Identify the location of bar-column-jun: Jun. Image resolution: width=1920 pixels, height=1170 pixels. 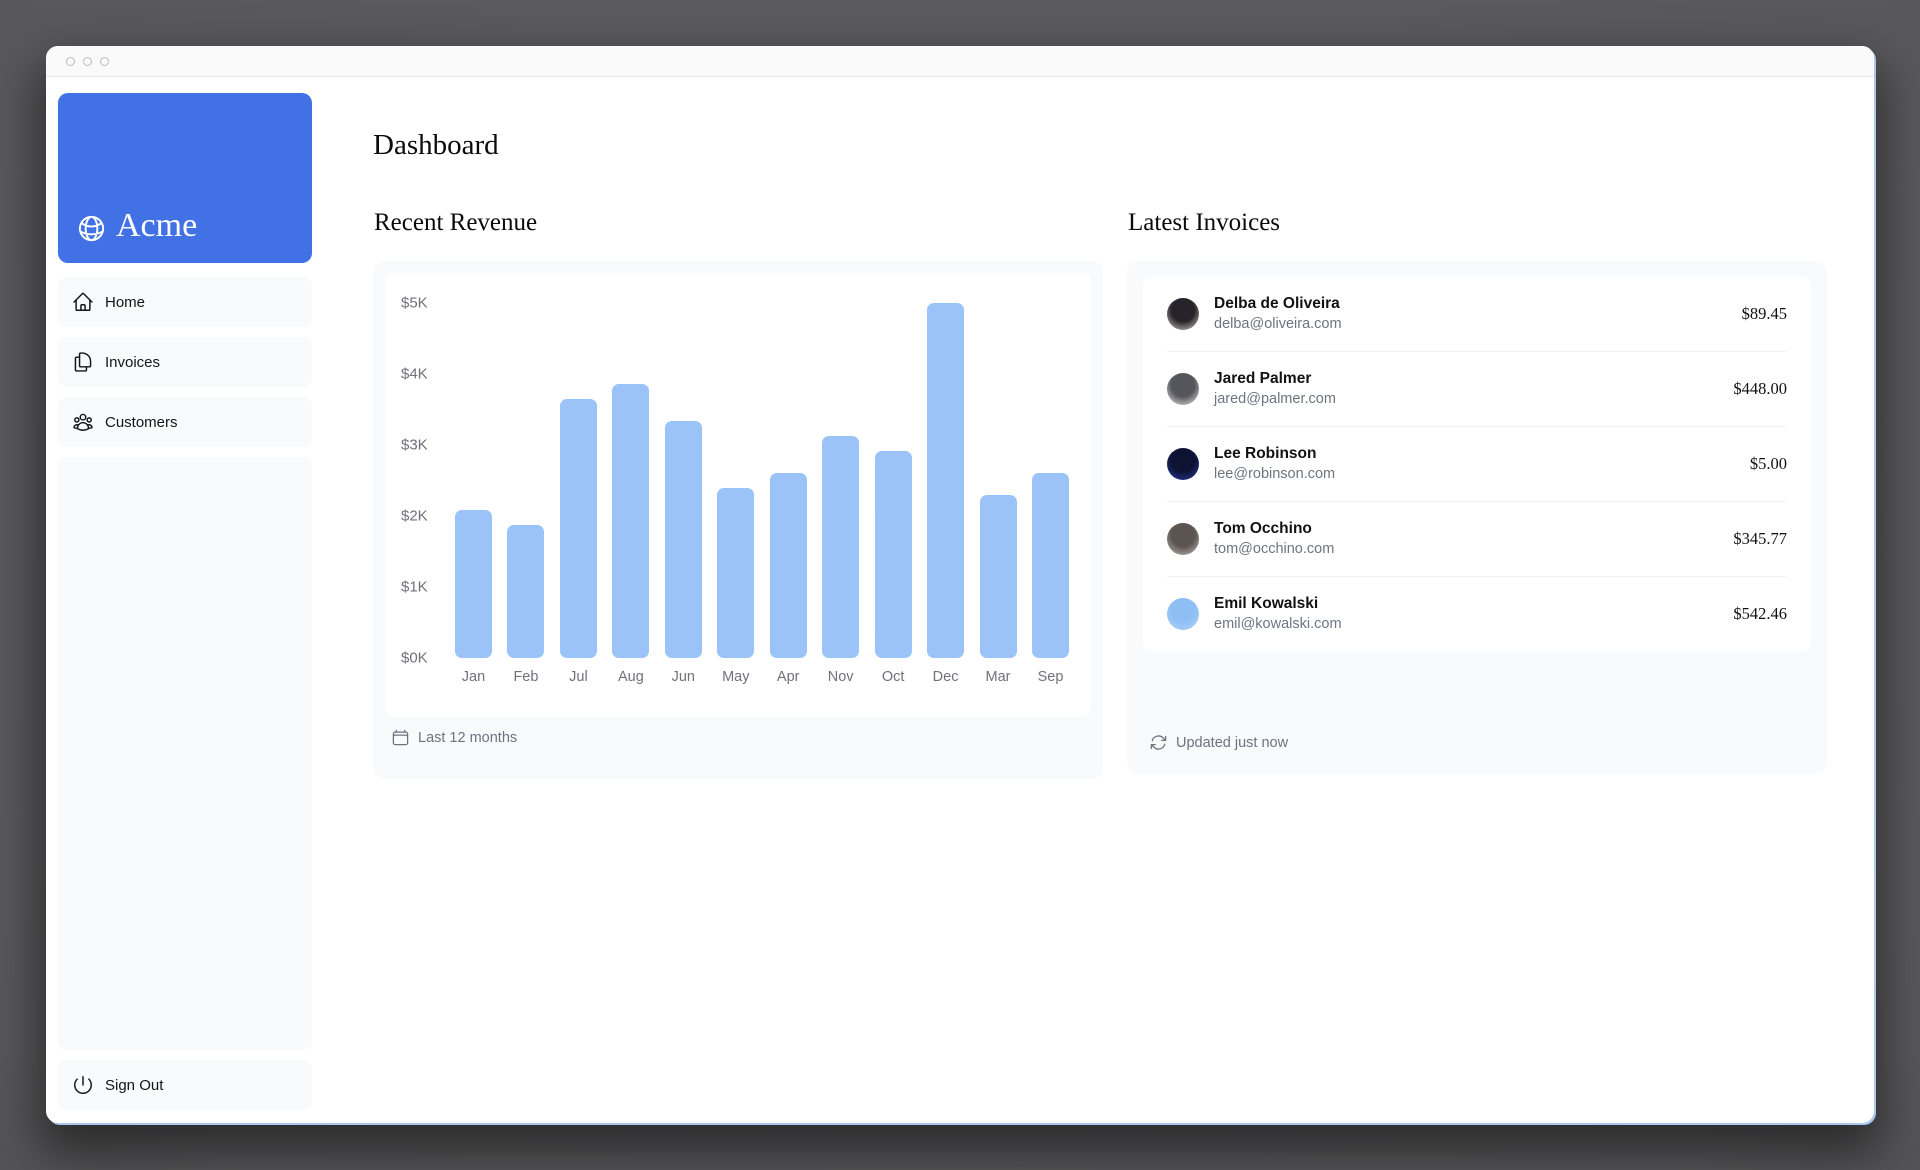
(683, 494).